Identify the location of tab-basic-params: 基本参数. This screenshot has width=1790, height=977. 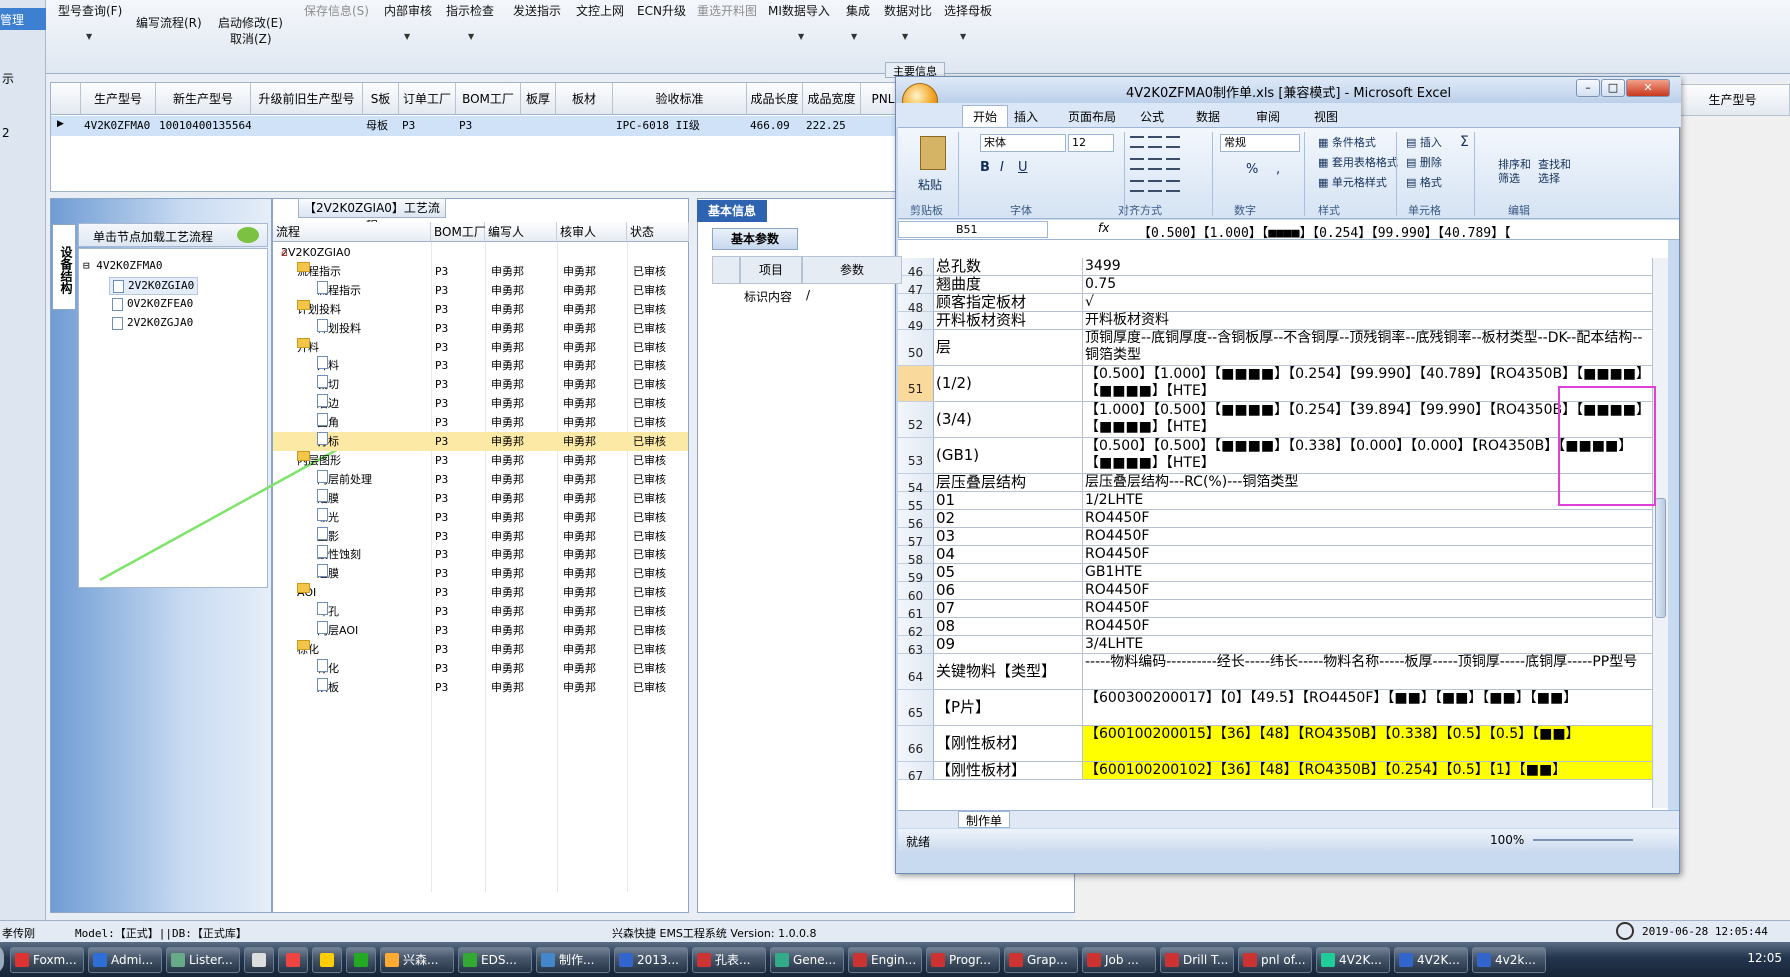
(755, 239).